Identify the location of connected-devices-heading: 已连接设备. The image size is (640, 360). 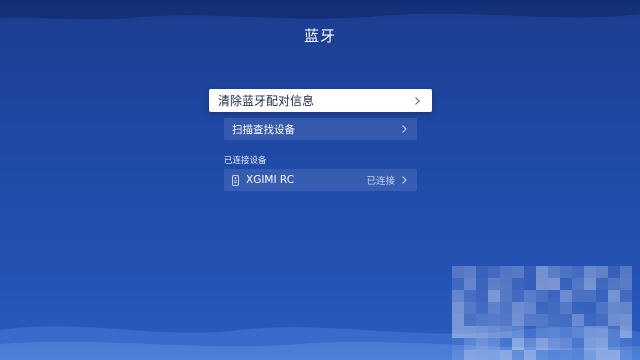
(245, 161).